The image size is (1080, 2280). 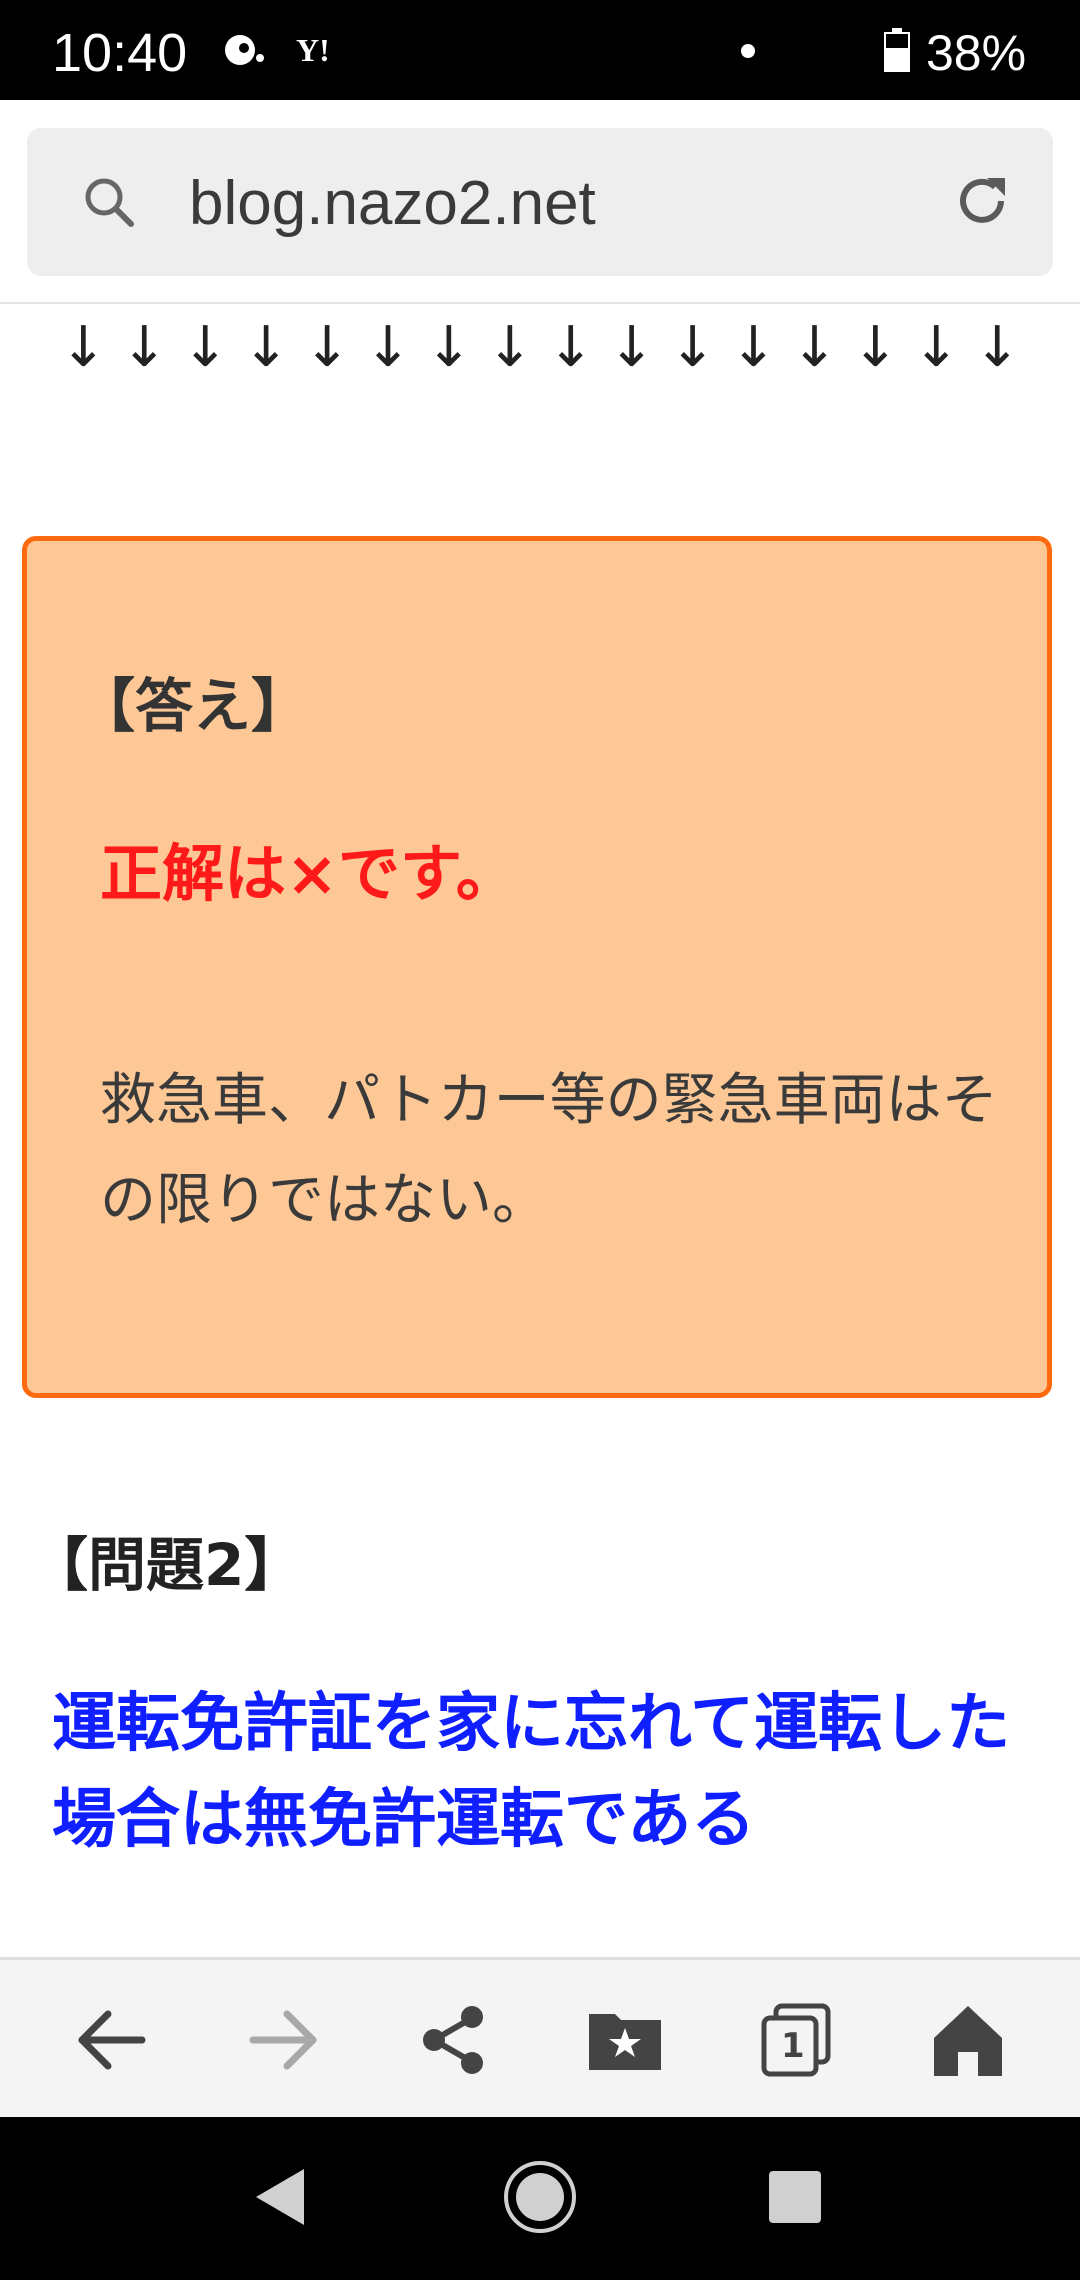 What do you see at coordinates (283, 2040) in the screenshot?
I see `forward-icon` at bounding box center [283, 2040].